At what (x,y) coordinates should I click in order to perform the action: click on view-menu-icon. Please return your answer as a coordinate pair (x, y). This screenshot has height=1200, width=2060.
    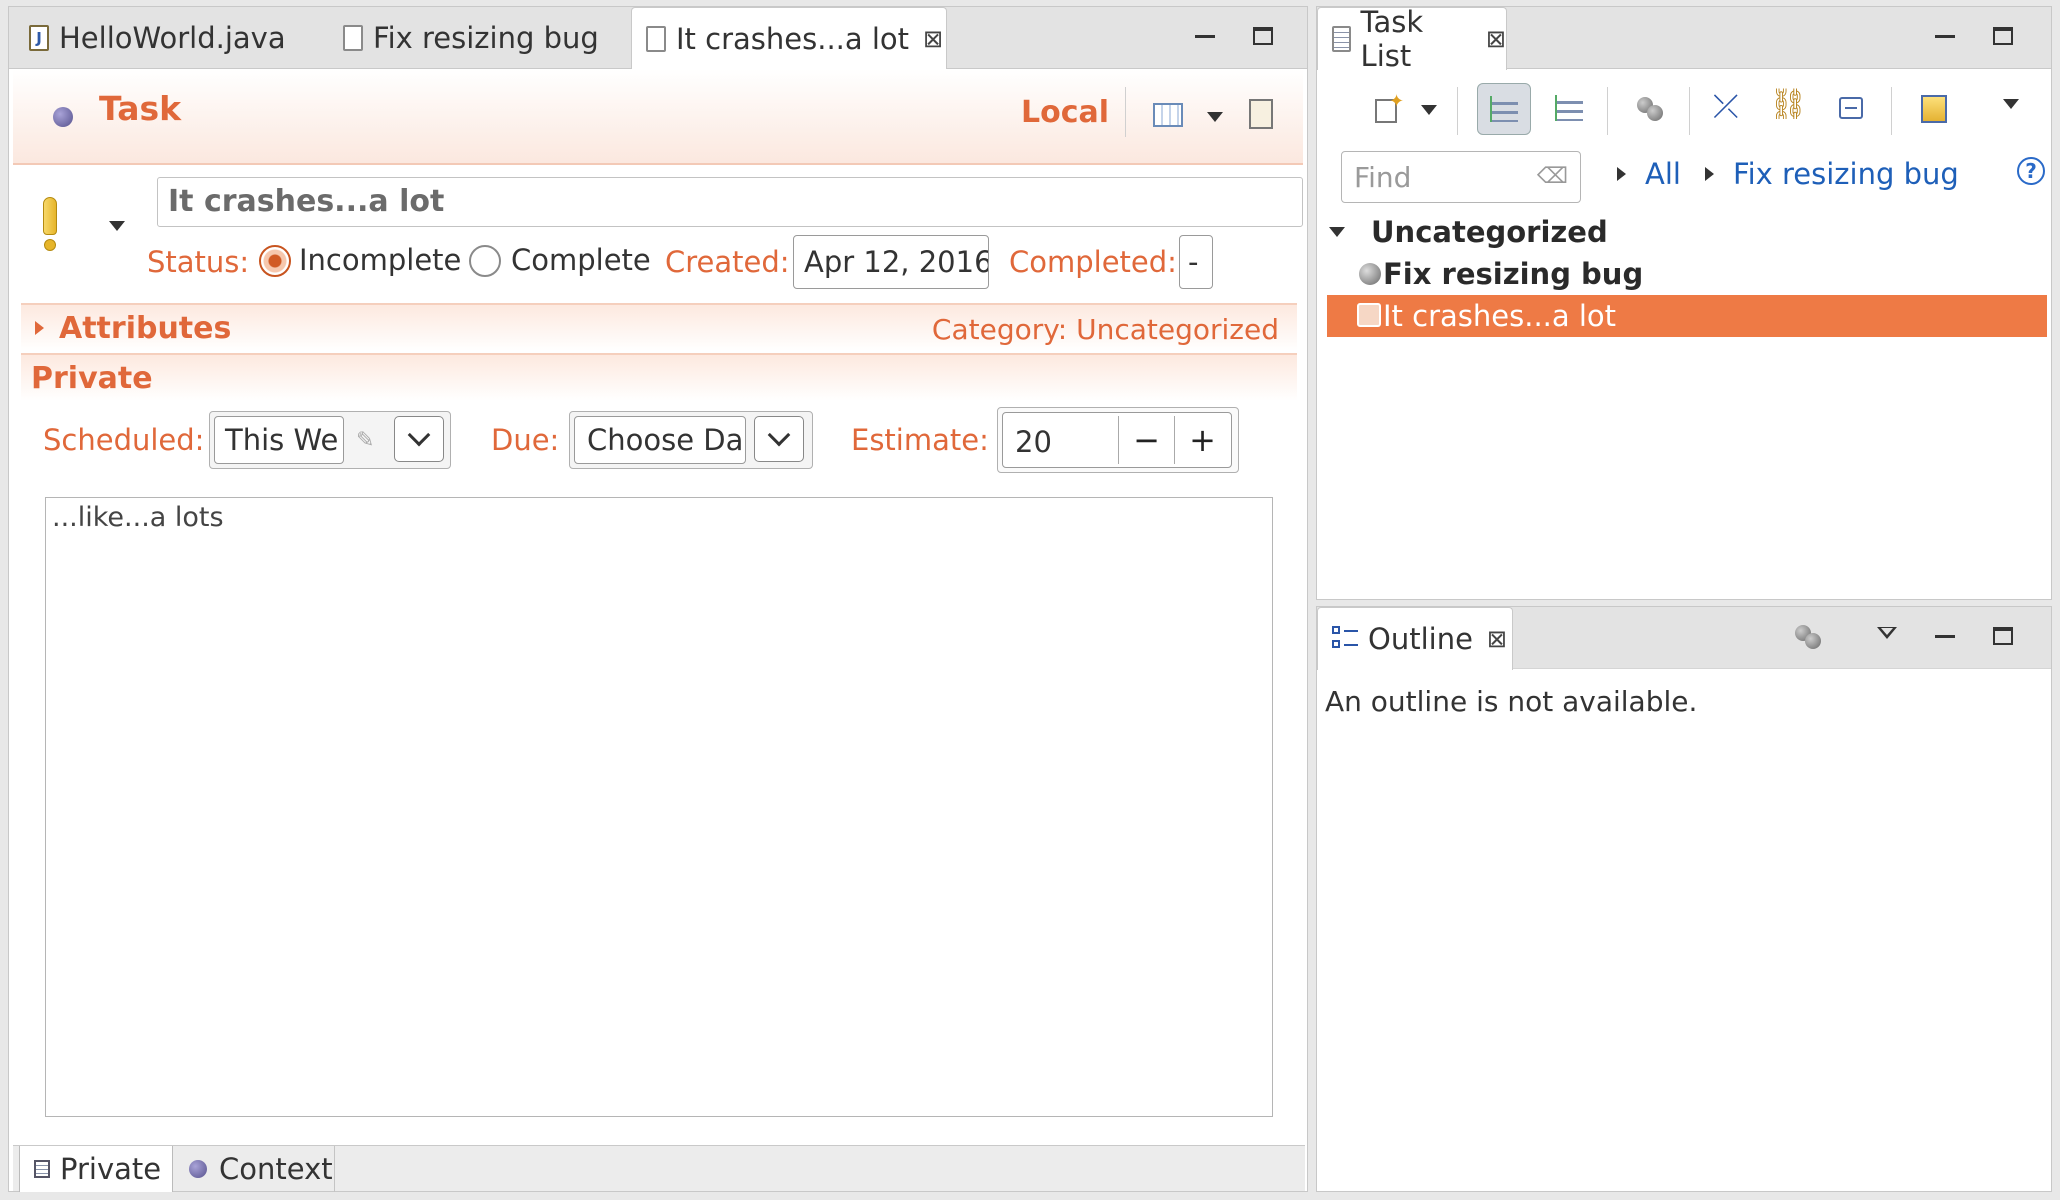
    Looking at the image, I should click on (2011, 104).